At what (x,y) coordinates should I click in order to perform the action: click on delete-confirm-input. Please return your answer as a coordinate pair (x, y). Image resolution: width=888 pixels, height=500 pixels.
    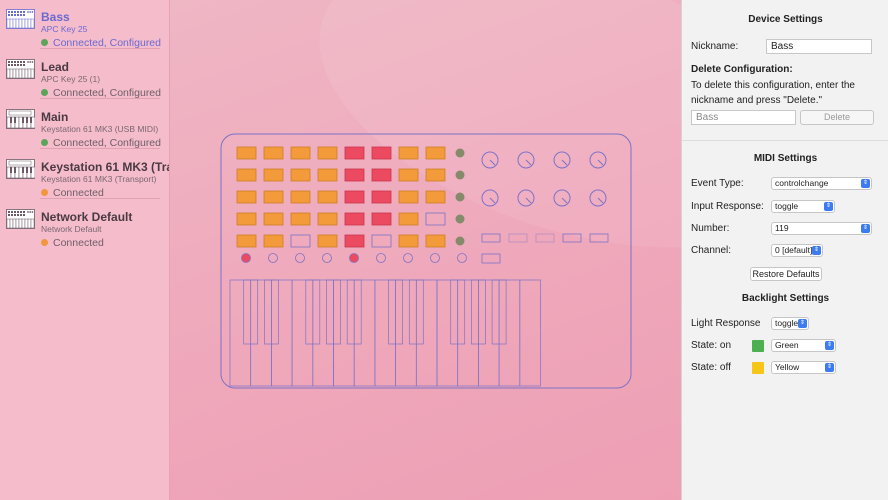
    Looking at the image, I should click on (743, 117).